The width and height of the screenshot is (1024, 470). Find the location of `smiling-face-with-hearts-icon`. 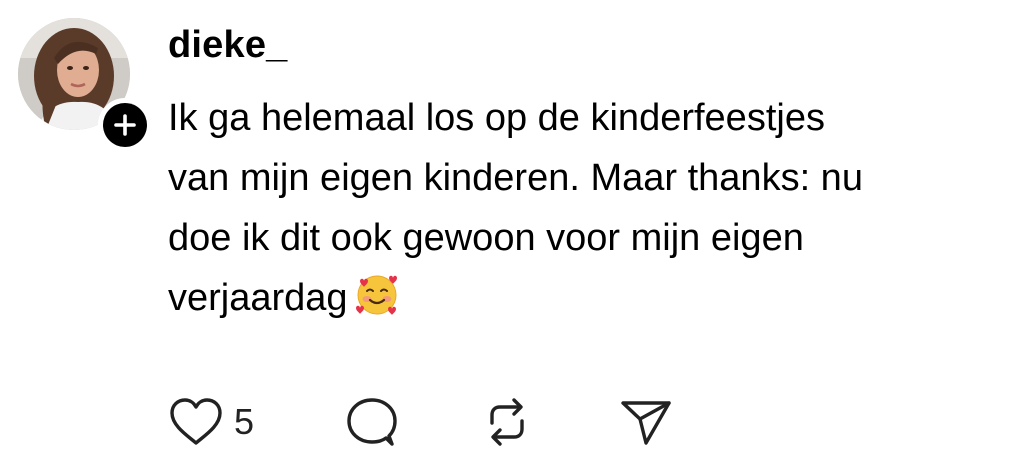

smiling-face-with-hearts-icon is located at coordinates (377, 304).